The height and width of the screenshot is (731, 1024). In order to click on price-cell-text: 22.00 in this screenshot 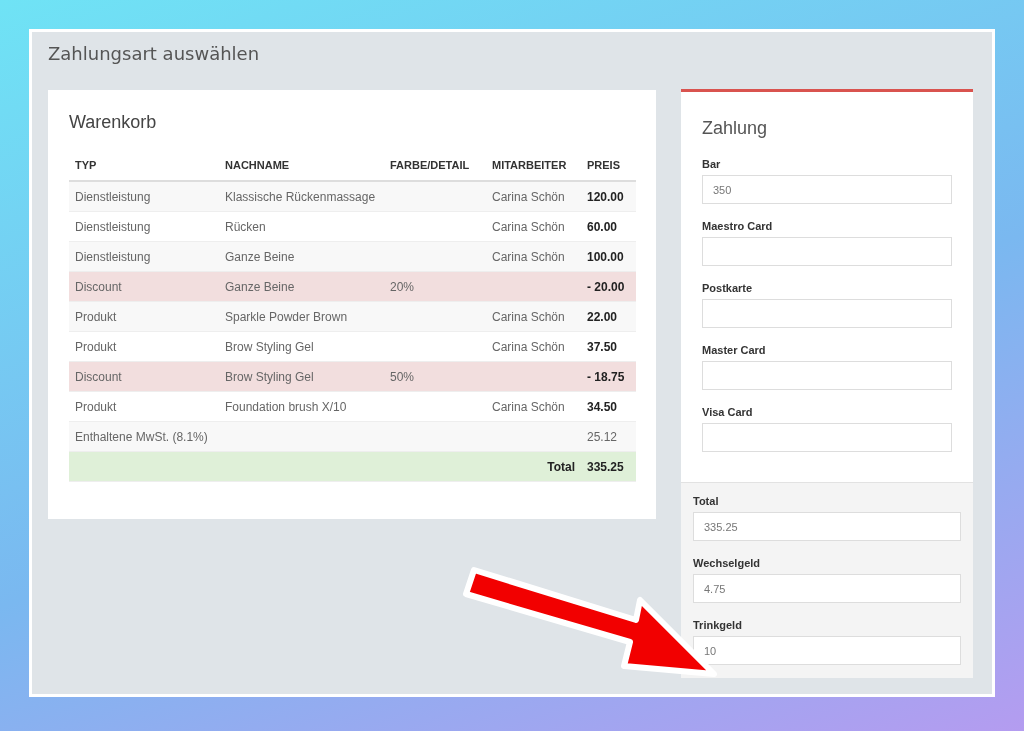, I will do `click(602, 316)`.